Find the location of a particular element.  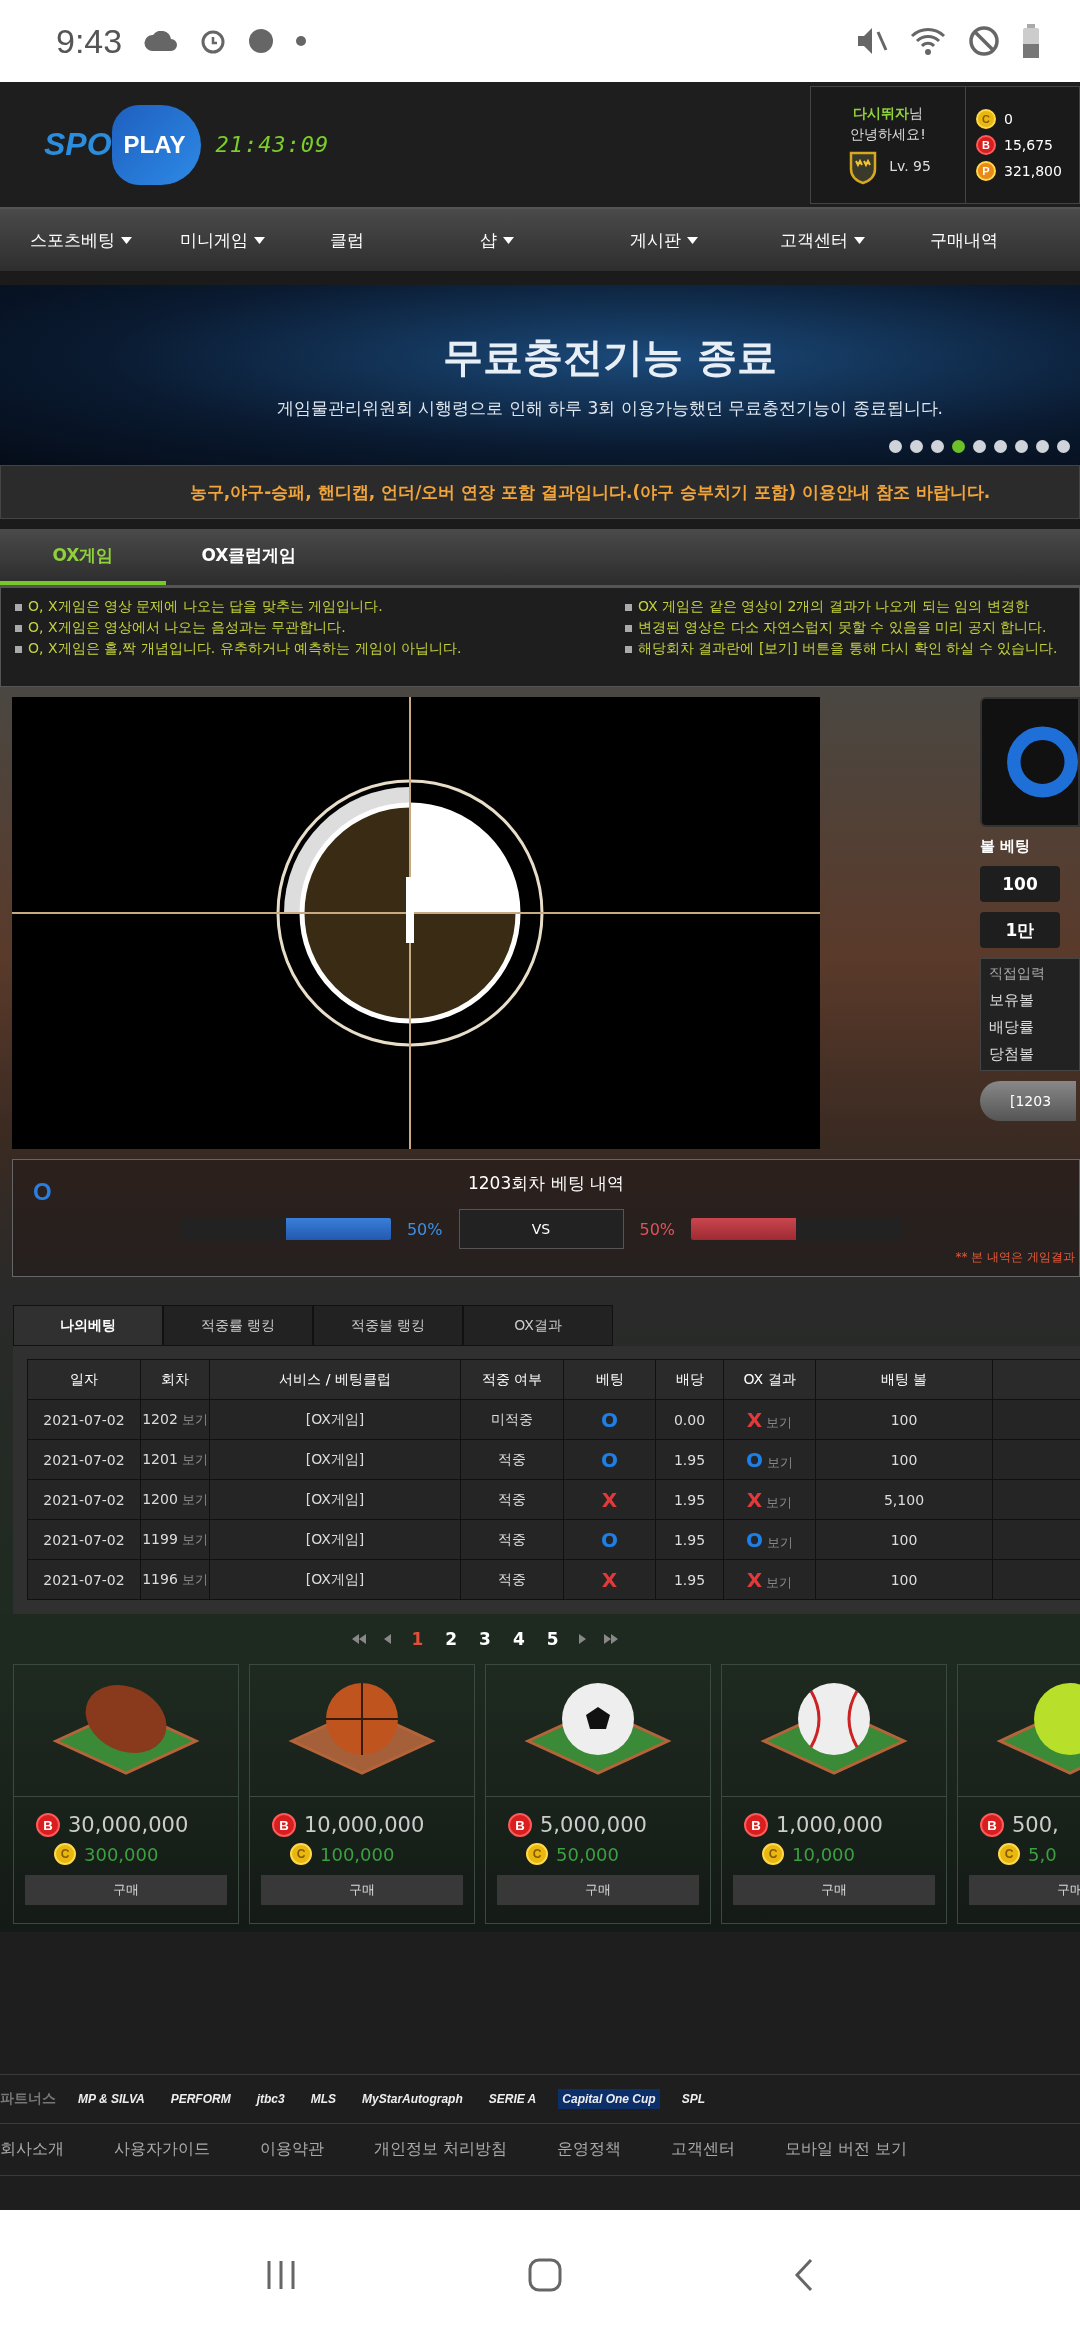

nav-menu-item: 샵 is located at coordinates (555, 240).